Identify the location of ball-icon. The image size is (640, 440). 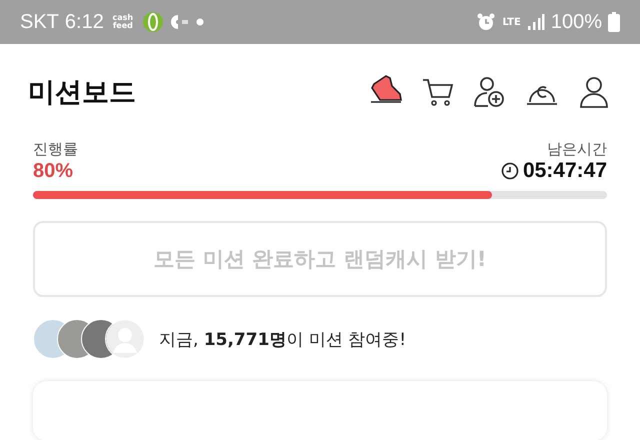
(153, 22).